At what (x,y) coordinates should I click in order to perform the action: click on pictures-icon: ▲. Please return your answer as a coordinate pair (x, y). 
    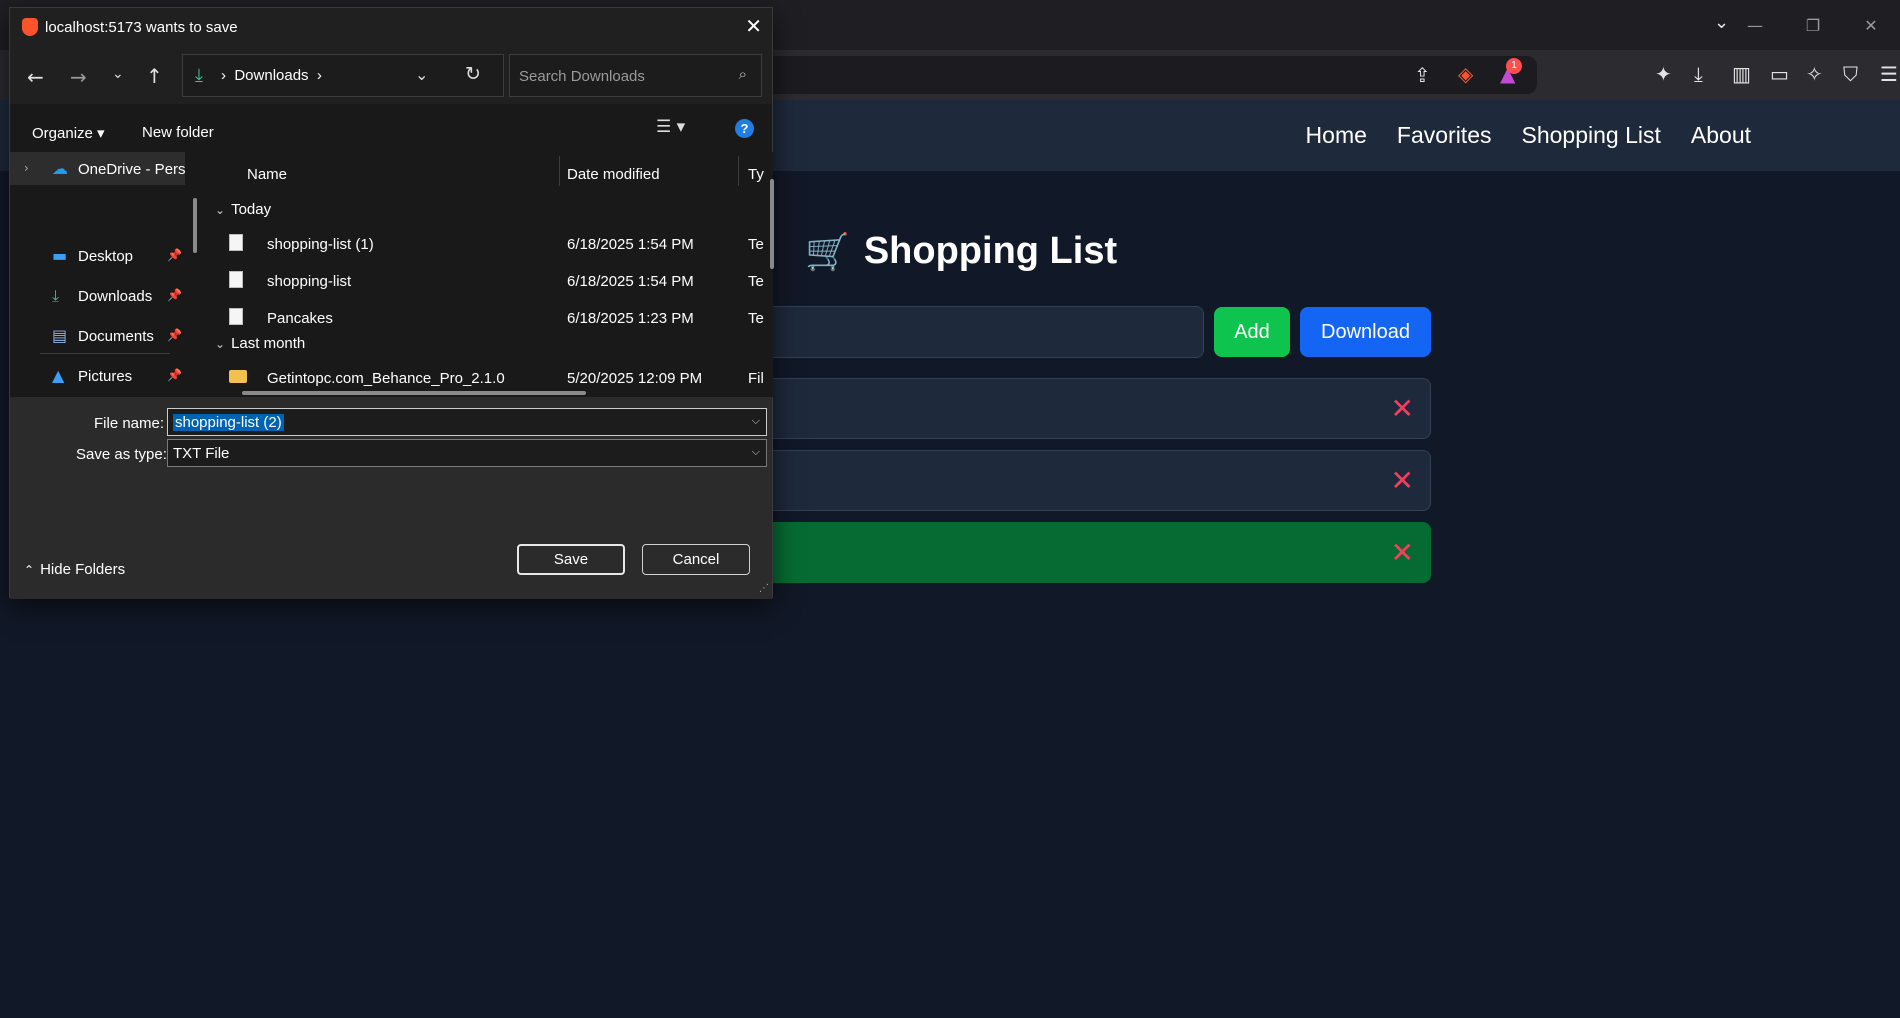
    Looking at the image, I should click on (58, 375).